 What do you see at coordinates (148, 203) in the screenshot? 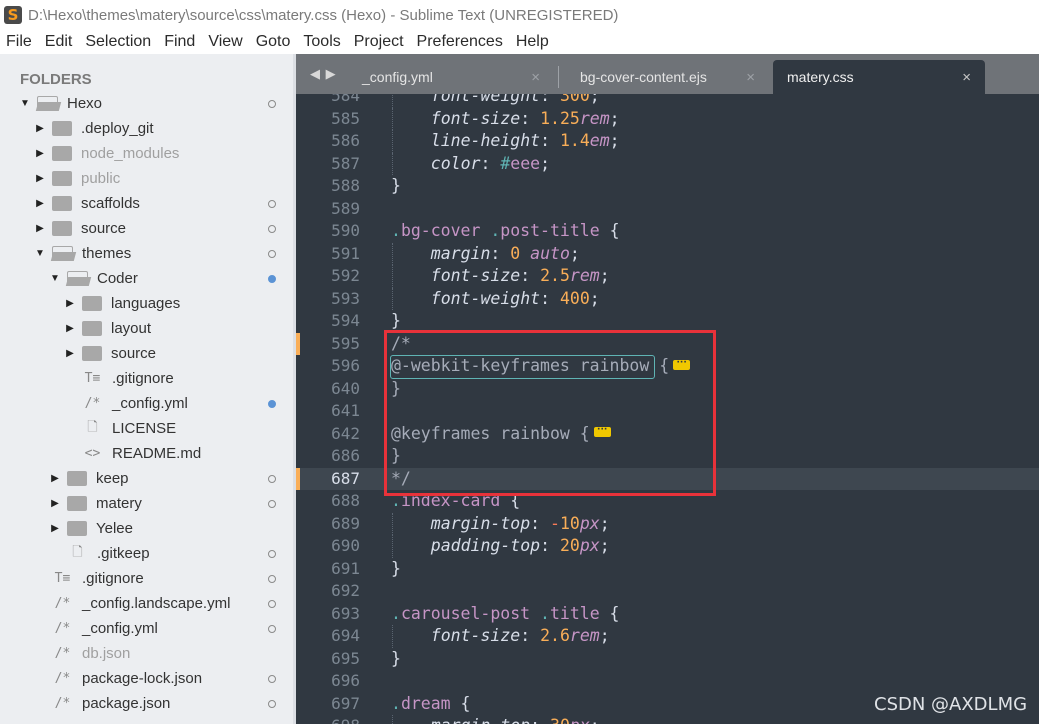
I see `folder-item: ▶ scaffolds` at bounding box center [148, 203].